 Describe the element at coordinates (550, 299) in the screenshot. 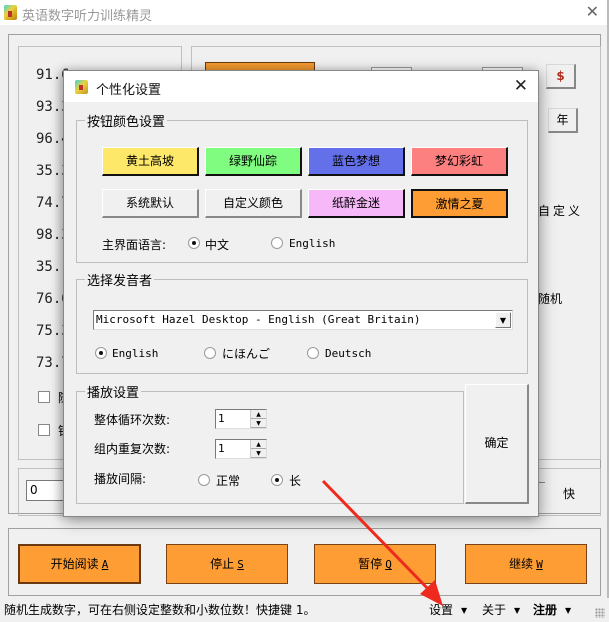

I see `random-option-label: 随机` at that location.